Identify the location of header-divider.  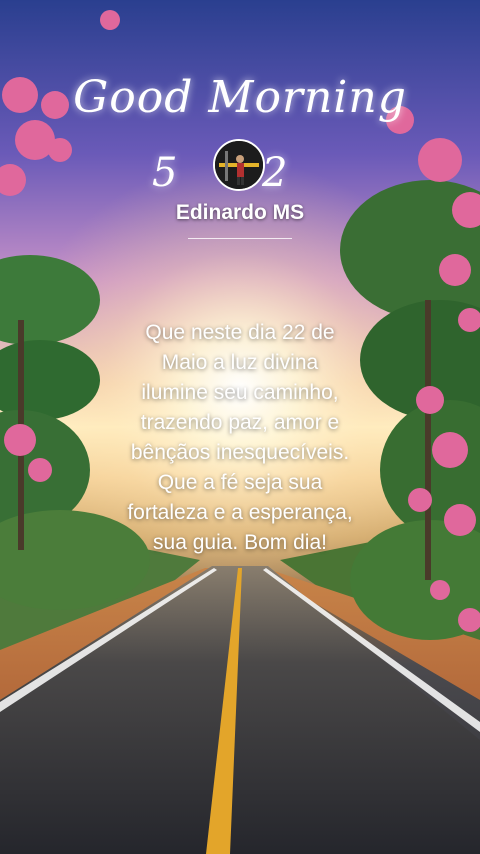
(240, 238).